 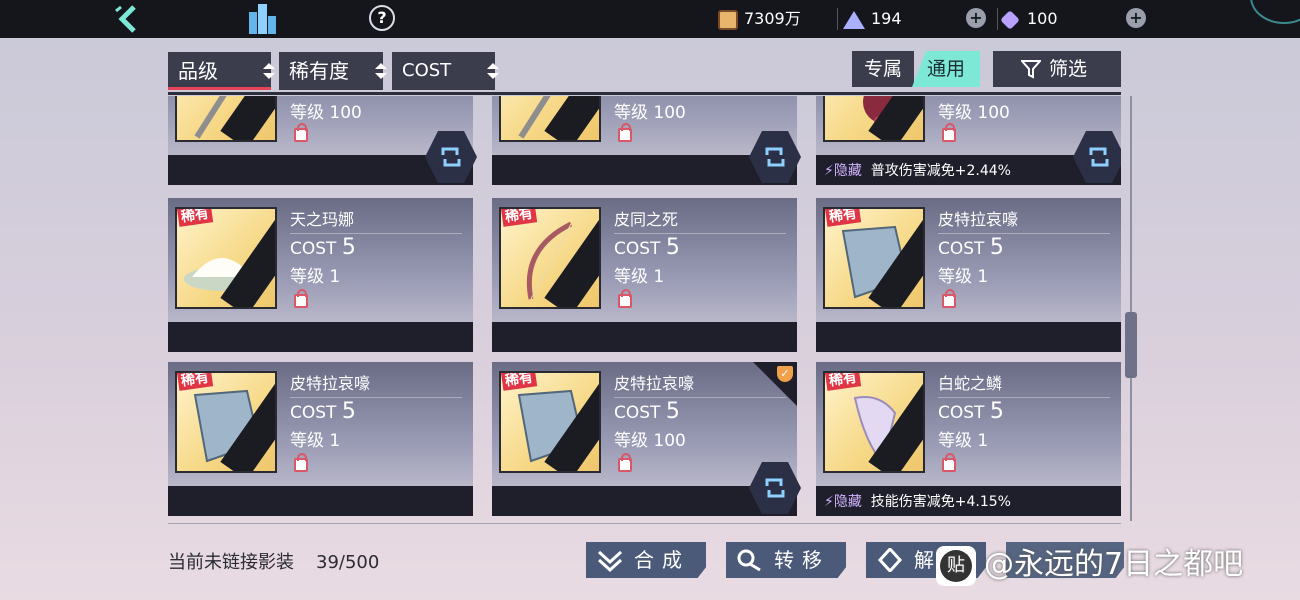 I want to click on filter-label: 筛选, so click(x=1068, y=69).